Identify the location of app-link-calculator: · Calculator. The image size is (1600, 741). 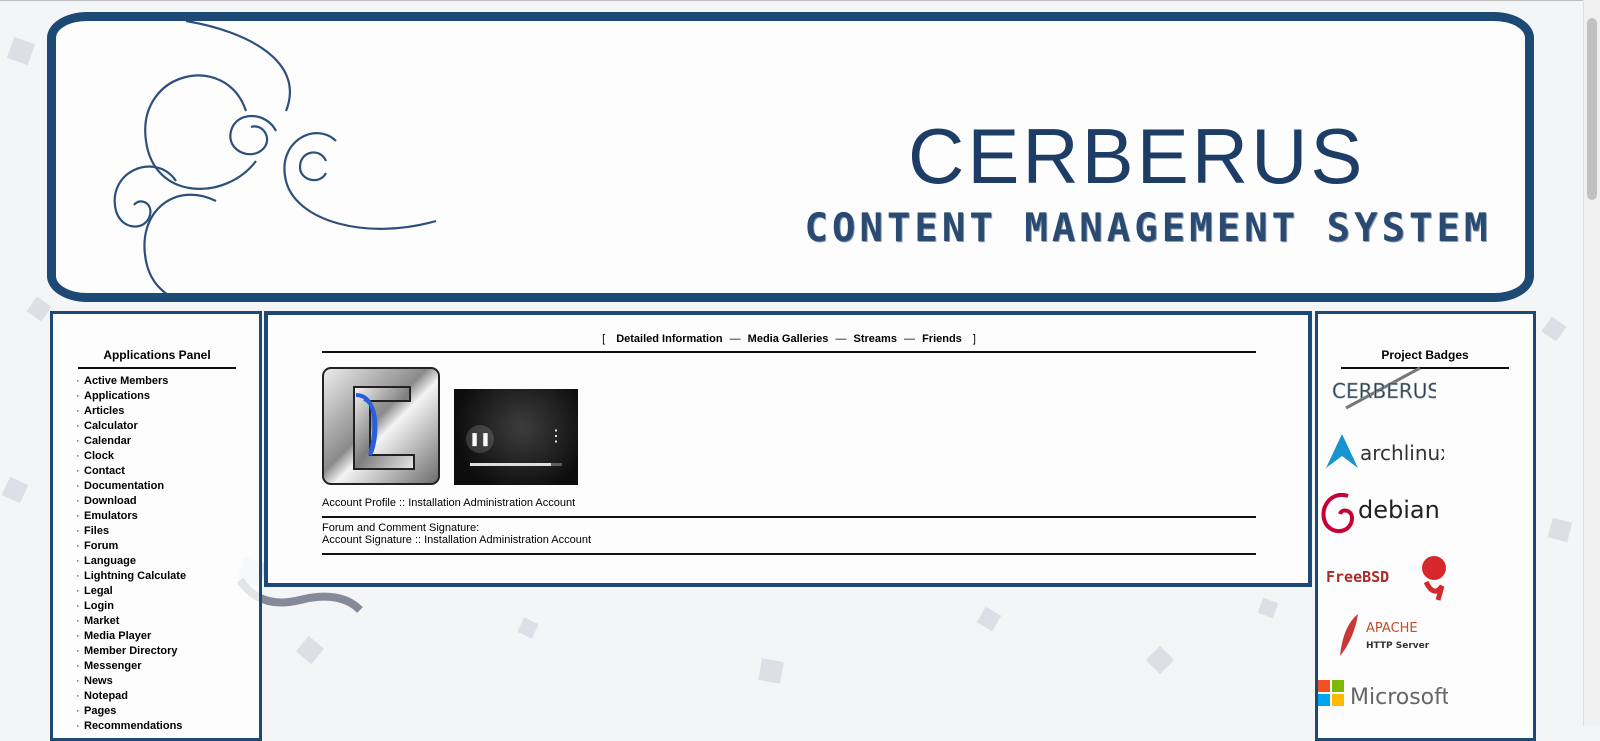
(131, 426).